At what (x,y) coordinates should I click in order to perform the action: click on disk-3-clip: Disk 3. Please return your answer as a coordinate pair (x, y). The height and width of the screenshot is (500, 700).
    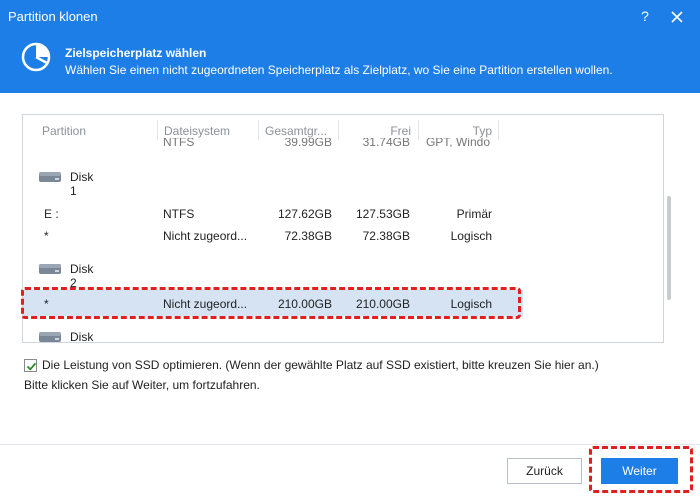
    Looking at the image, I should click on (343, 333).